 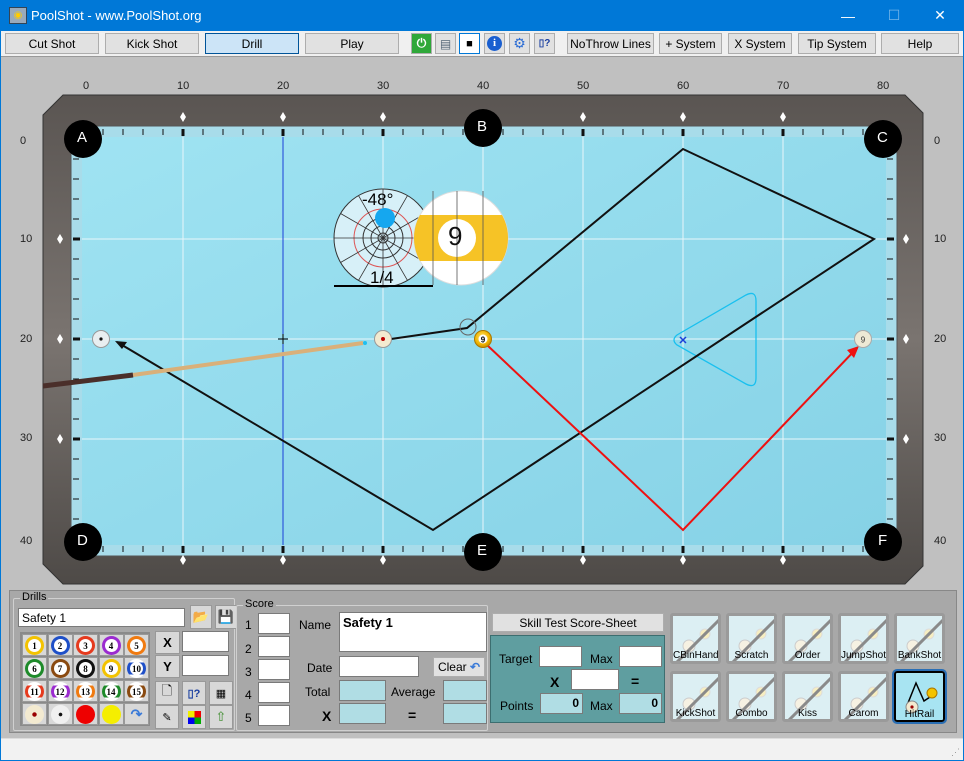 What do you see at coordinates (595, 679) in the screenshot?
I see `multiplier-input` at bounding box center [595, 679].